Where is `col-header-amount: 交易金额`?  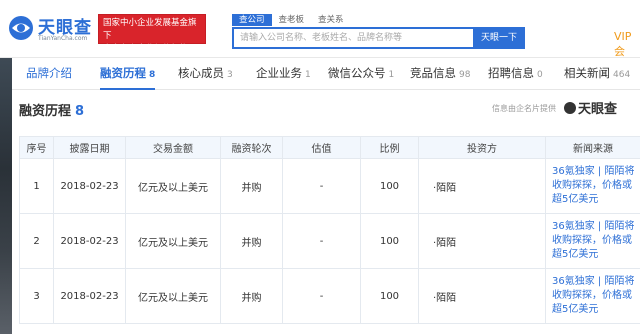
col-header-amount: 交易金额 is located at coordinates (173, 147).